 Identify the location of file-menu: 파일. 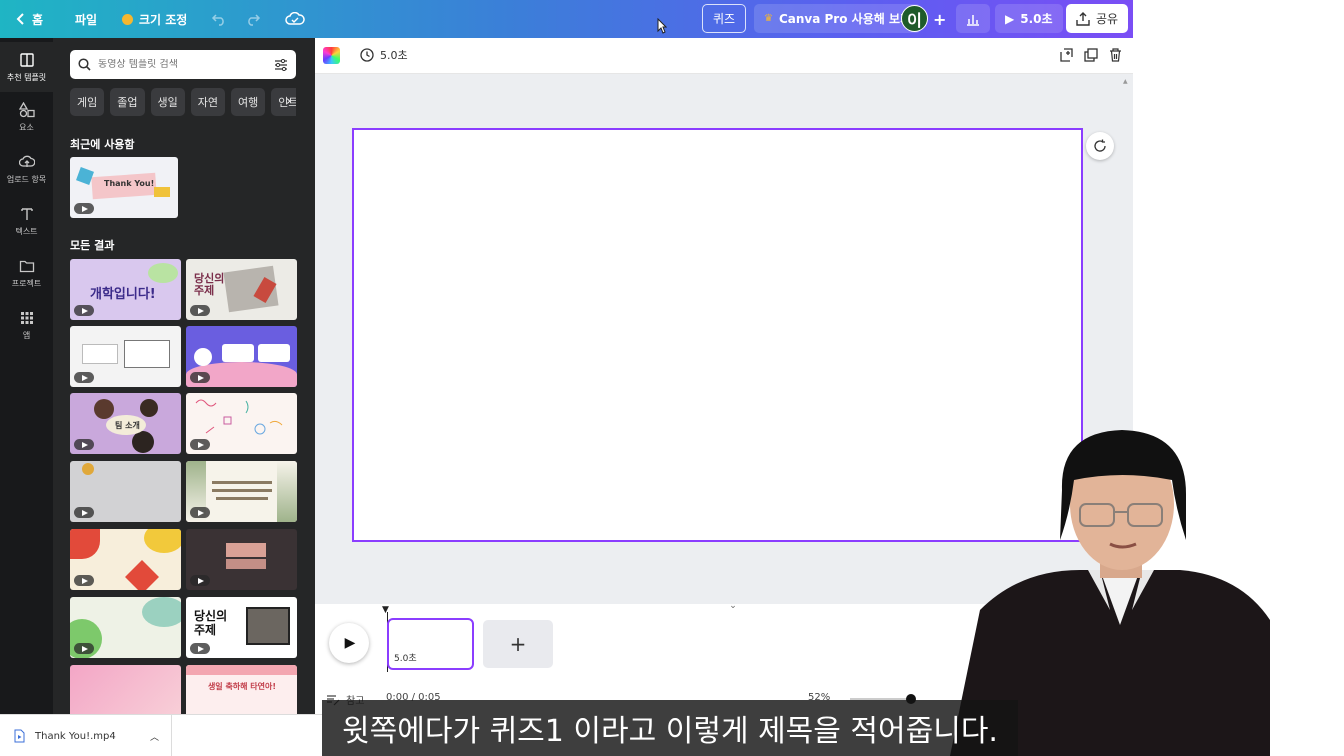
(86, 19).